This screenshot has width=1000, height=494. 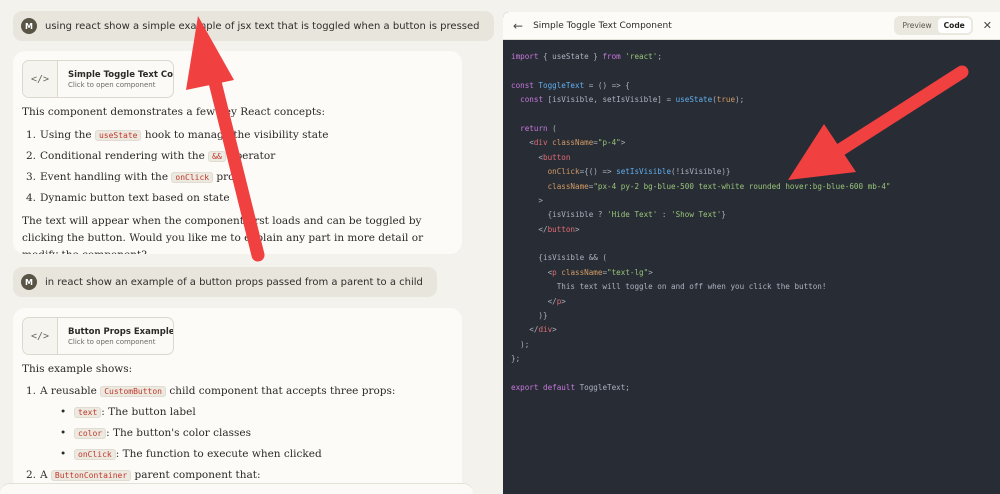 What do you see at coordinates (518, 26) in the screenshot?
I see `back-arrow-icon: ←` at bounding box center [518, 26].